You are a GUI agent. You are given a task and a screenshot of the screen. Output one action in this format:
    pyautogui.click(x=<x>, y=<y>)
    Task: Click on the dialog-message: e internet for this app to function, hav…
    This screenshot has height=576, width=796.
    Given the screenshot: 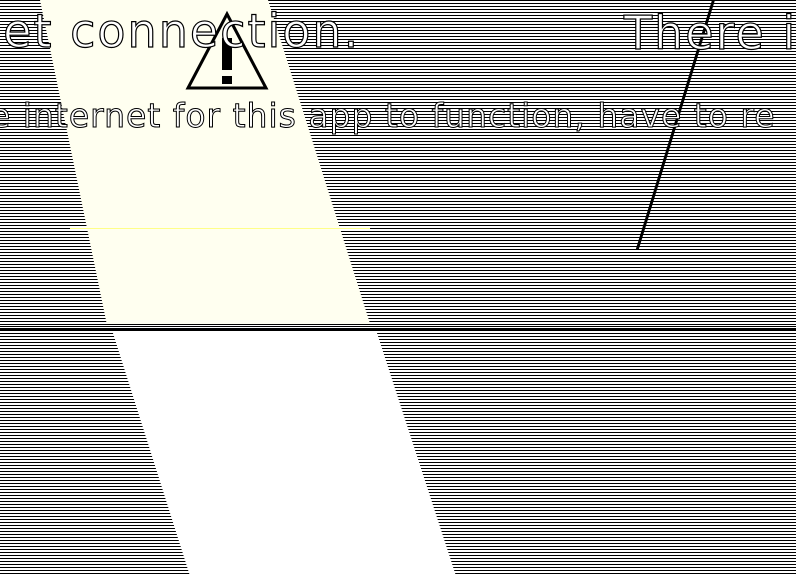 What is the action you would take?
    pyautogui.click(x=388, y=116)
    